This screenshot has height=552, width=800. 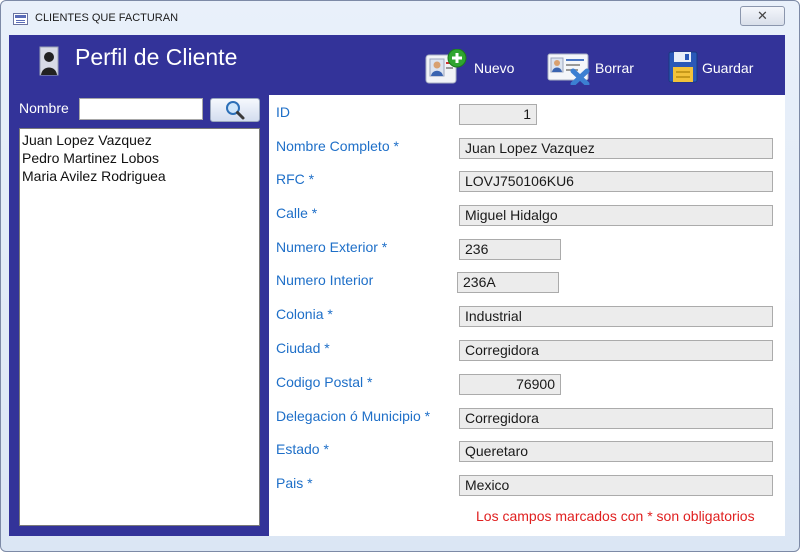 I want to click on title-bar: CLIENTES QUE FACTURAN ✕, so click(x=400, y=16).